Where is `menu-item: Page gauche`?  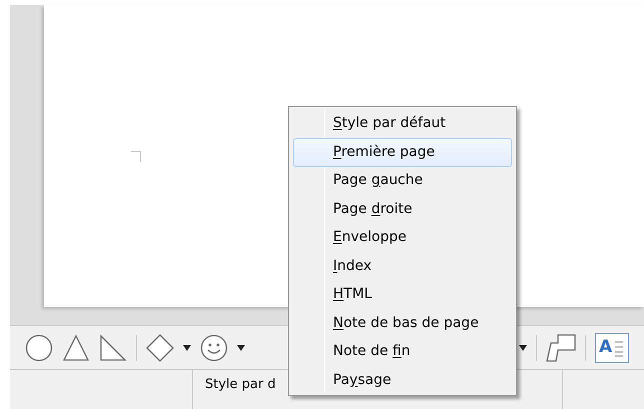
menu-item: Page gauche is located at coordinates (402, 180).